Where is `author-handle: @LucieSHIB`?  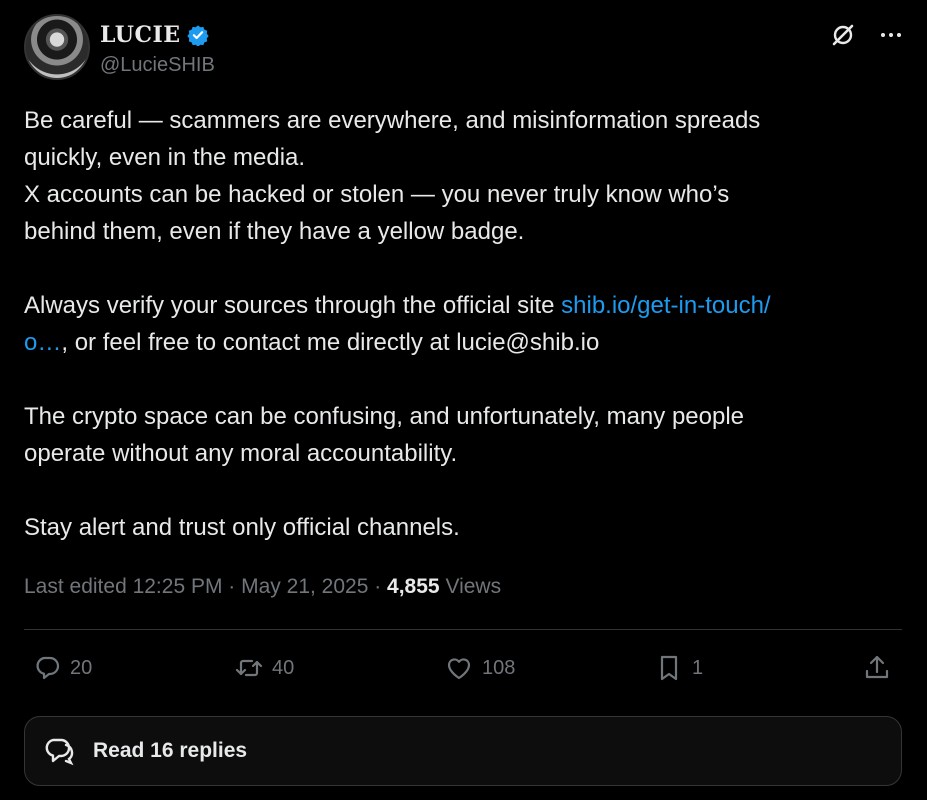
author-handle: @LucieSHIB is located at coordinates (157, 65).